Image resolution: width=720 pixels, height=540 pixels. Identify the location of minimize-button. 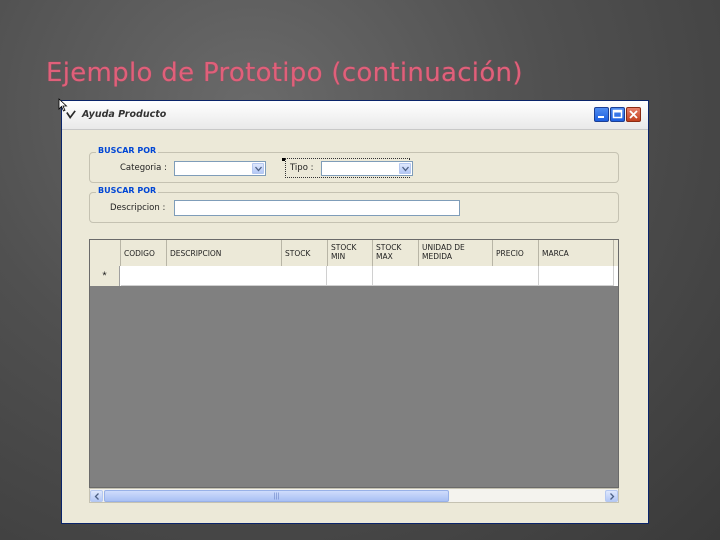
(601, 114).